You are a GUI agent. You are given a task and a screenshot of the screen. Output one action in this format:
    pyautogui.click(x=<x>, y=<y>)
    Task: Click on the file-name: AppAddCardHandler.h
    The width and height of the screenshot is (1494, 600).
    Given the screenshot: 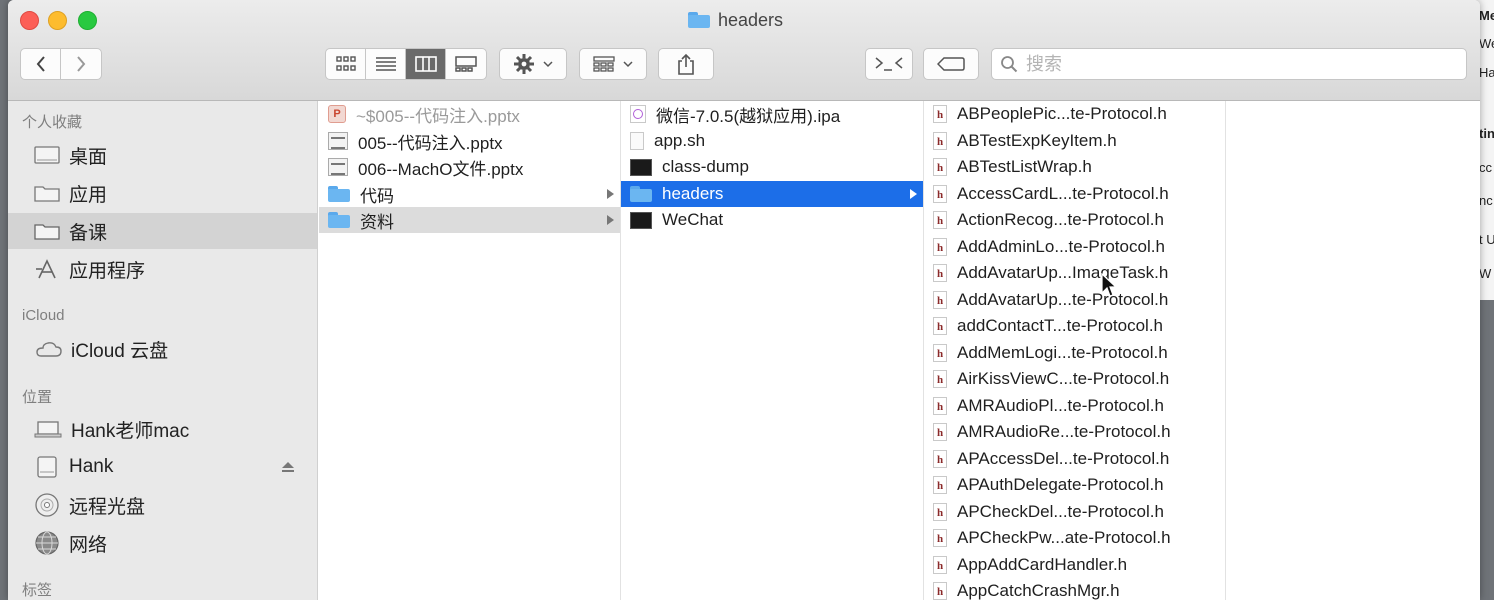 What is the action you would take?
    pyautogui.click(x=1042, y=564)
    